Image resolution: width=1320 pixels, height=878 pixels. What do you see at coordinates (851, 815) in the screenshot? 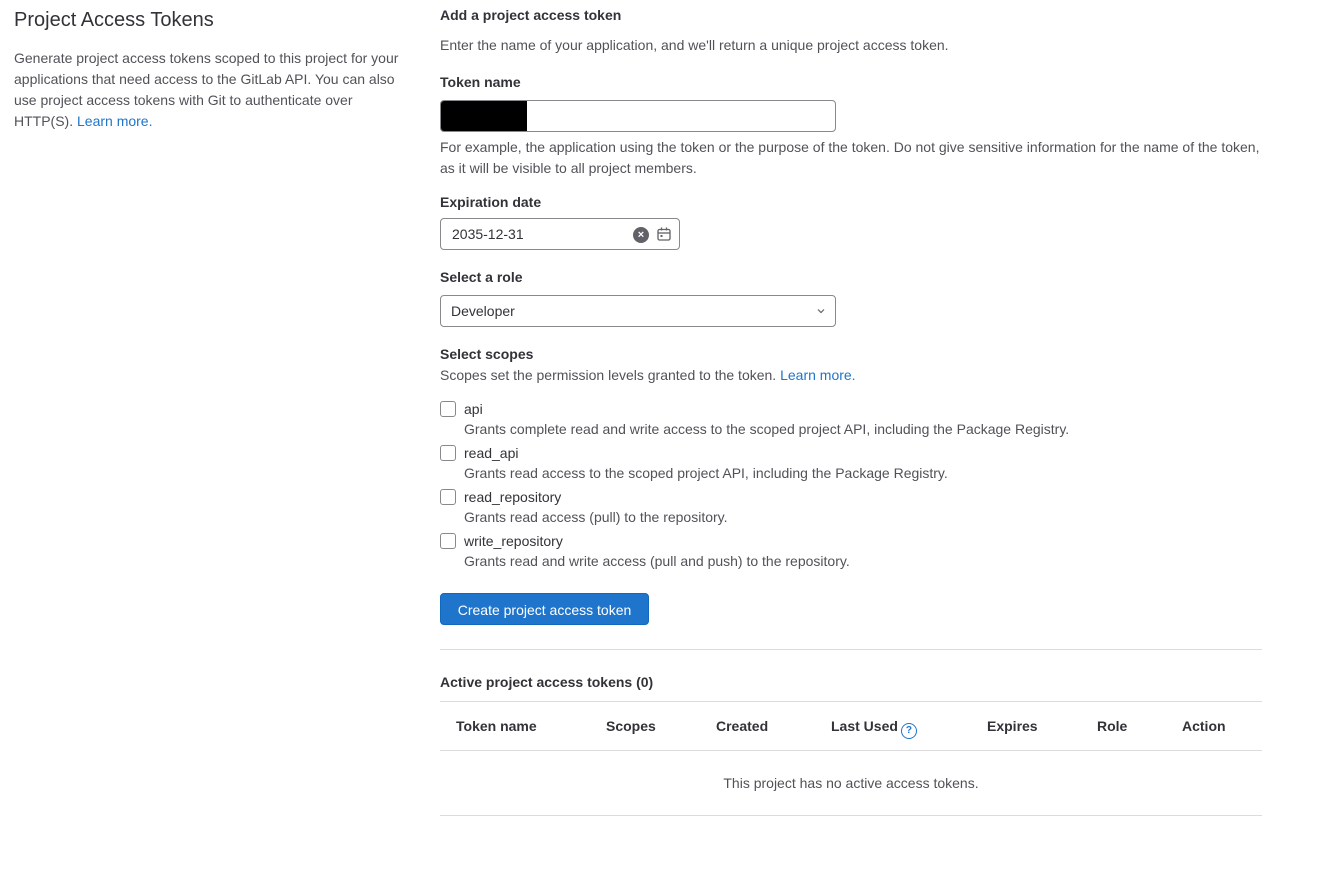
I see `table-bottom-border` at bounding box center [851, 815].